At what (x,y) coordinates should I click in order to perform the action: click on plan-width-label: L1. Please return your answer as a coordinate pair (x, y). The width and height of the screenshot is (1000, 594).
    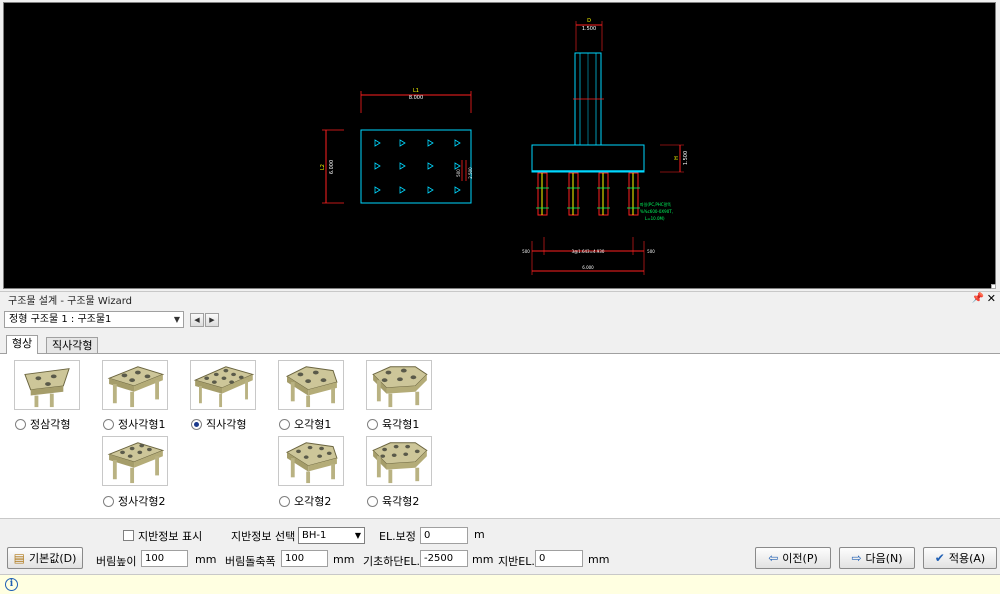
    Looking at the image, I should click on (416, 91).